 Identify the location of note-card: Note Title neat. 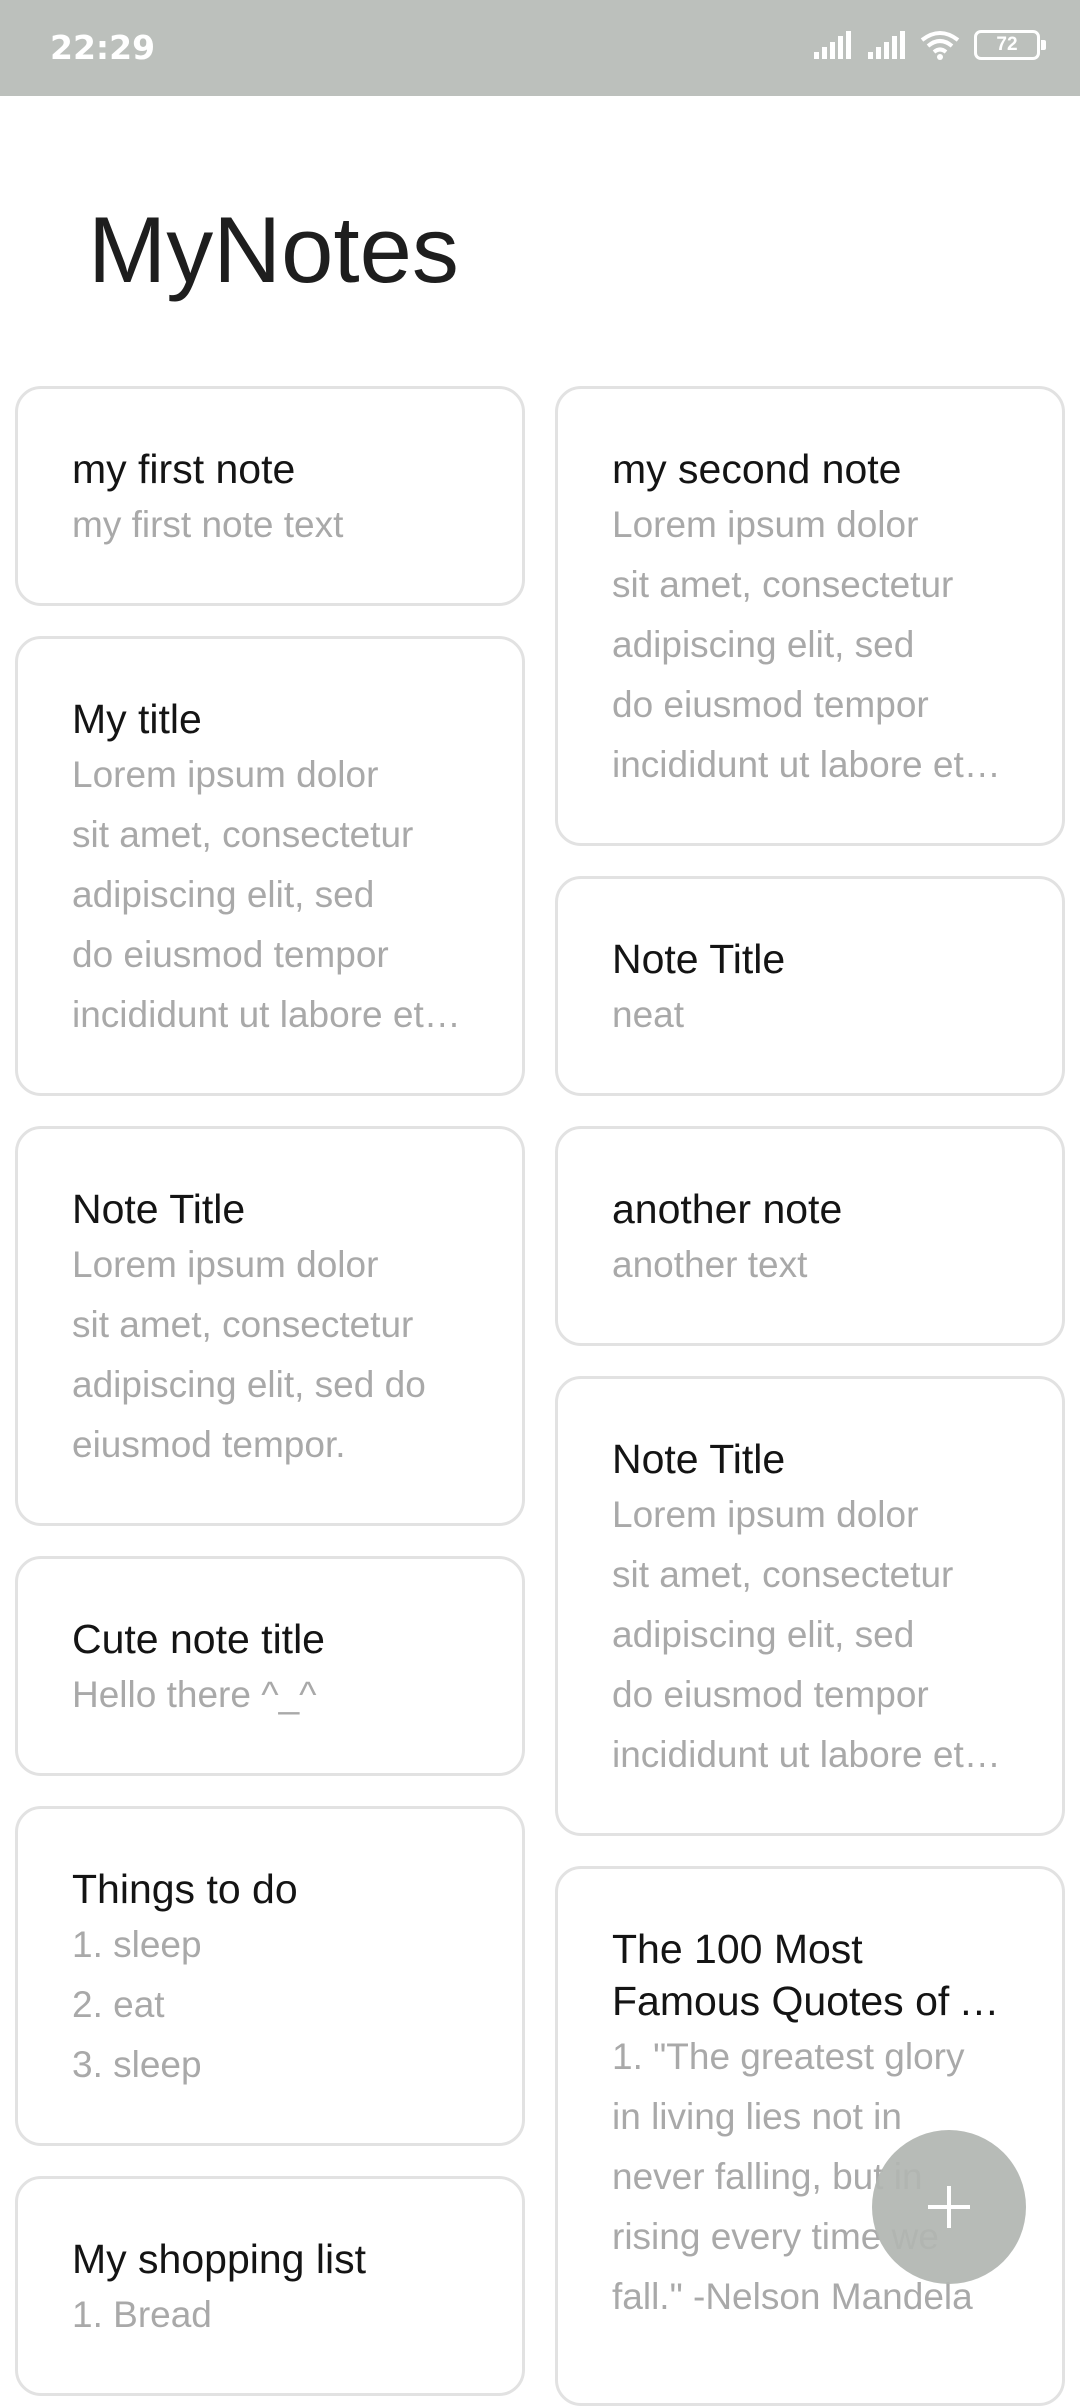
(810, 986).